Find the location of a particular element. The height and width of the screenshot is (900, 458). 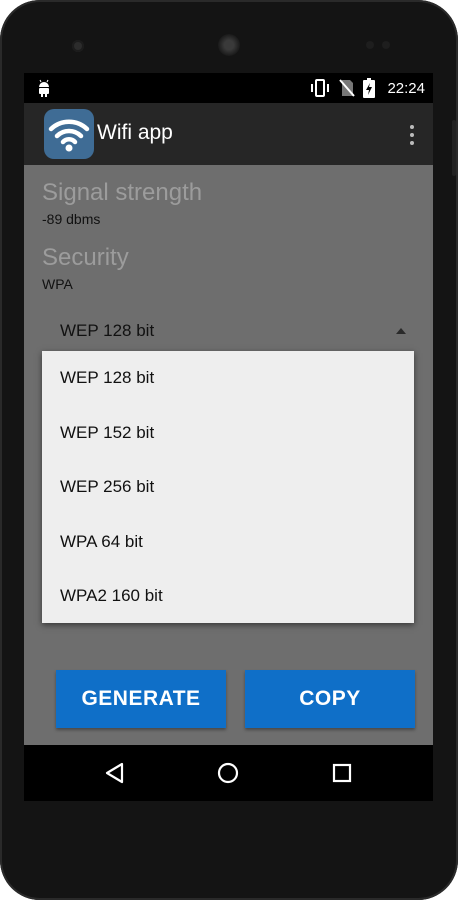

earpiece-speaker is located at coordinates (229, 45).